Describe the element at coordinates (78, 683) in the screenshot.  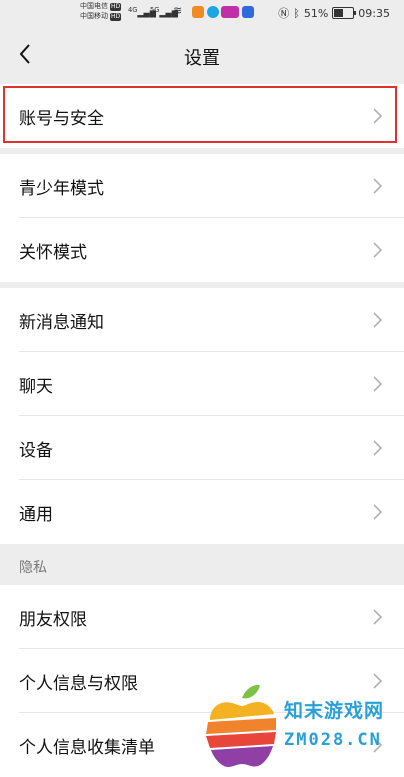
I see `row-label: 个人信息与权限` at that location.